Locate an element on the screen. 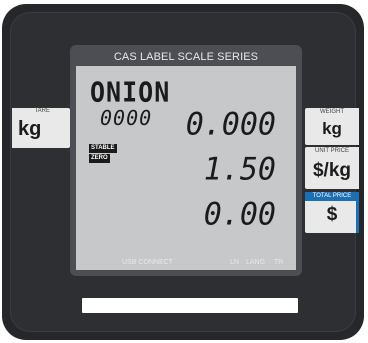  plu-number: 0000 is located at coordinates (126, 118).